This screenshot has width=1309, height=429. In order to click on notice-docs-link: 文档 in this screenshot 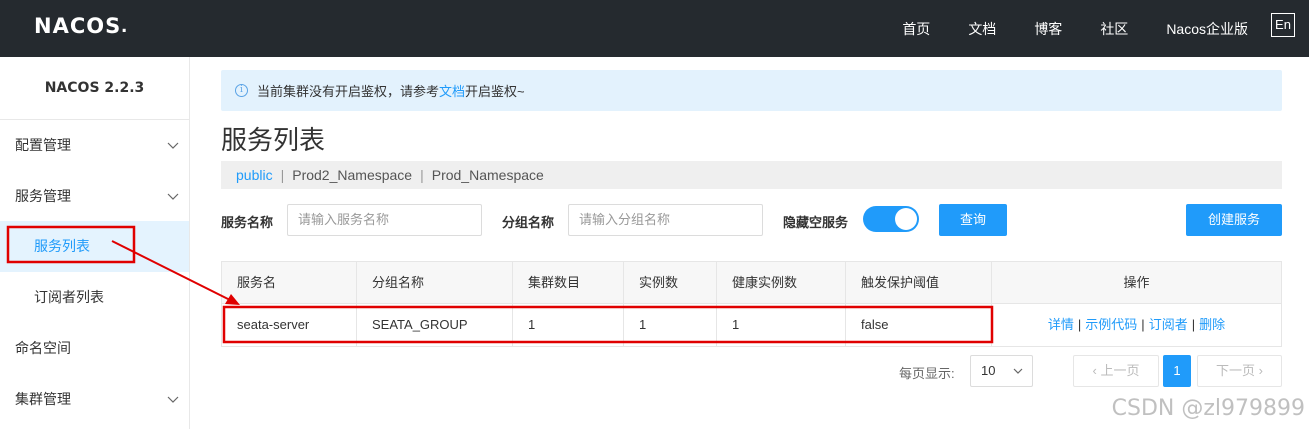, I will do `click(452, 90)`.